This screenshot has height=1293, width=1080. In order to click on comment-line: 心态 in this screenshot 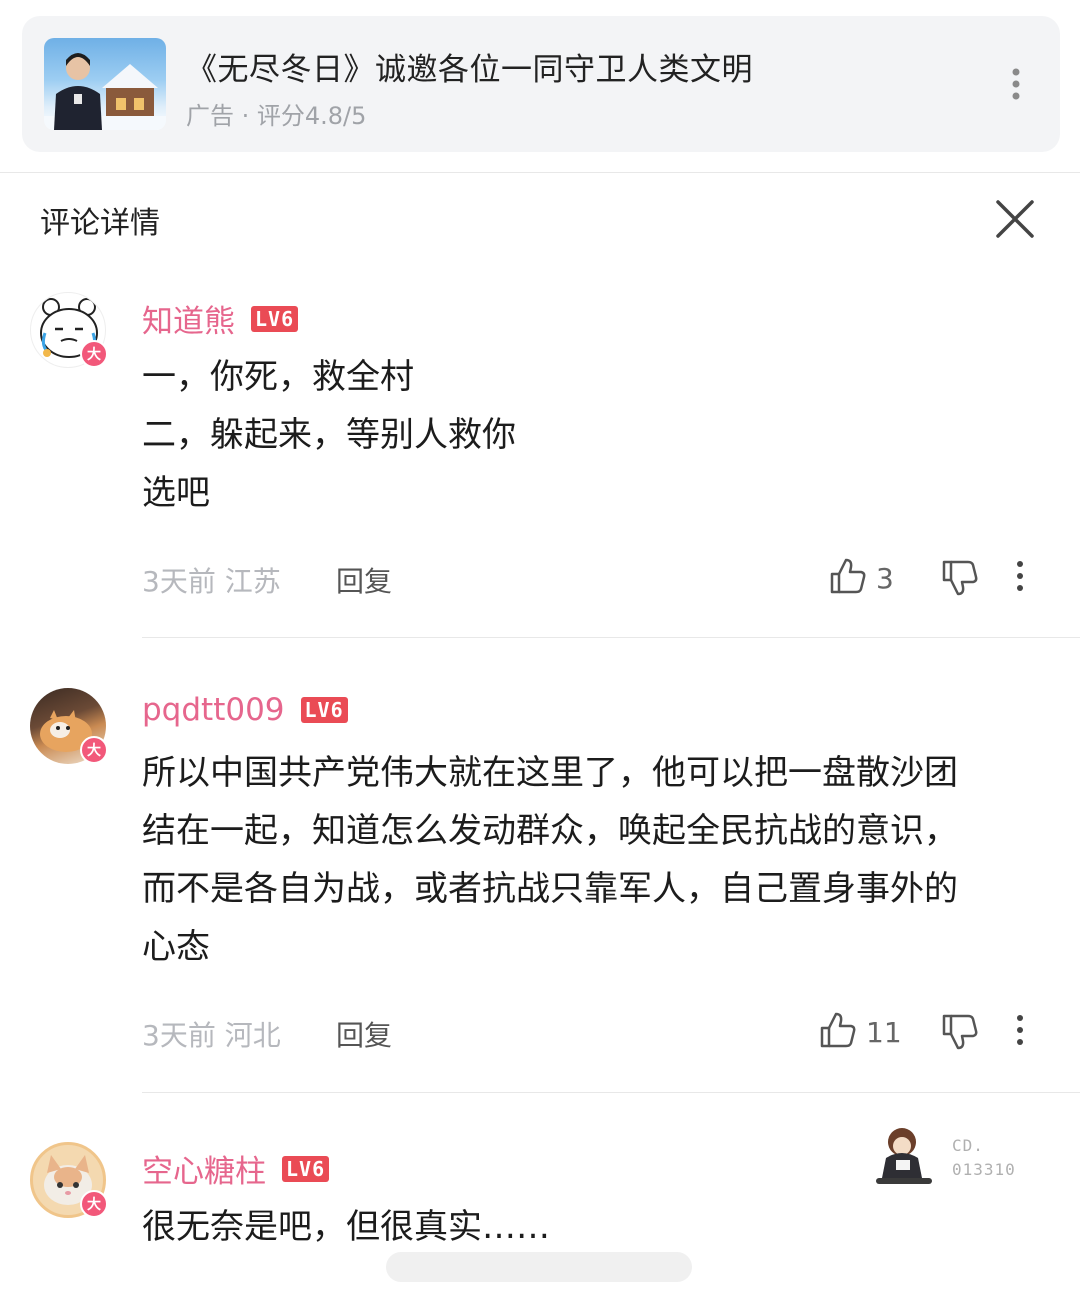, I will do `click(176, 947)`.